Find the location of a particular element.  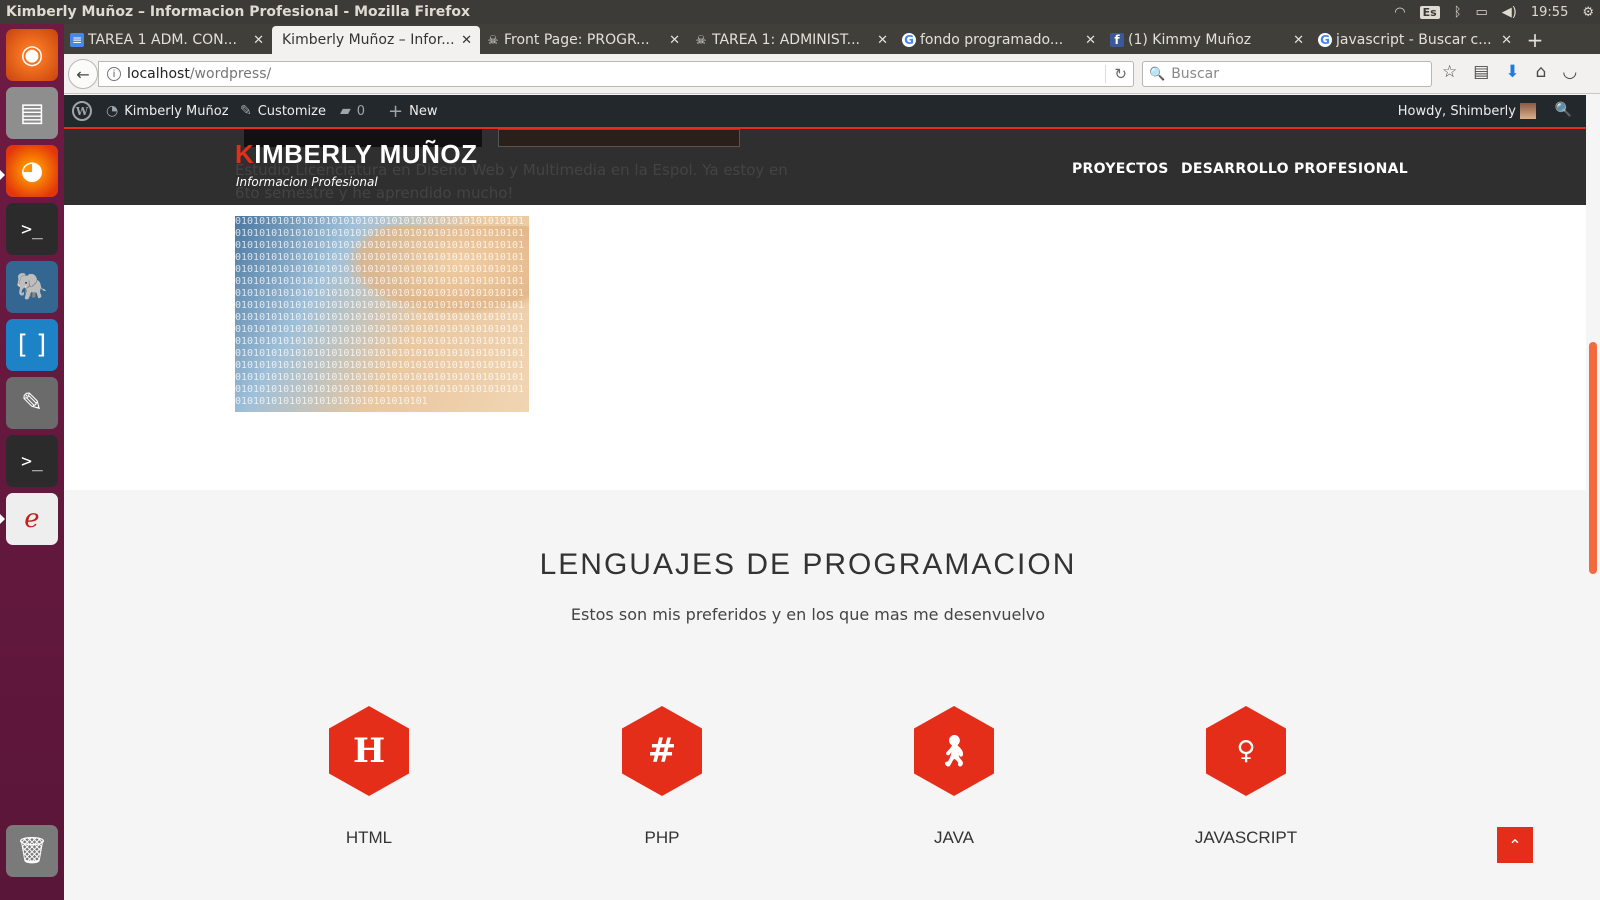

tab-active: Kimberly Muñoz – Infor... ✕ is located at coordinates (376, 40).